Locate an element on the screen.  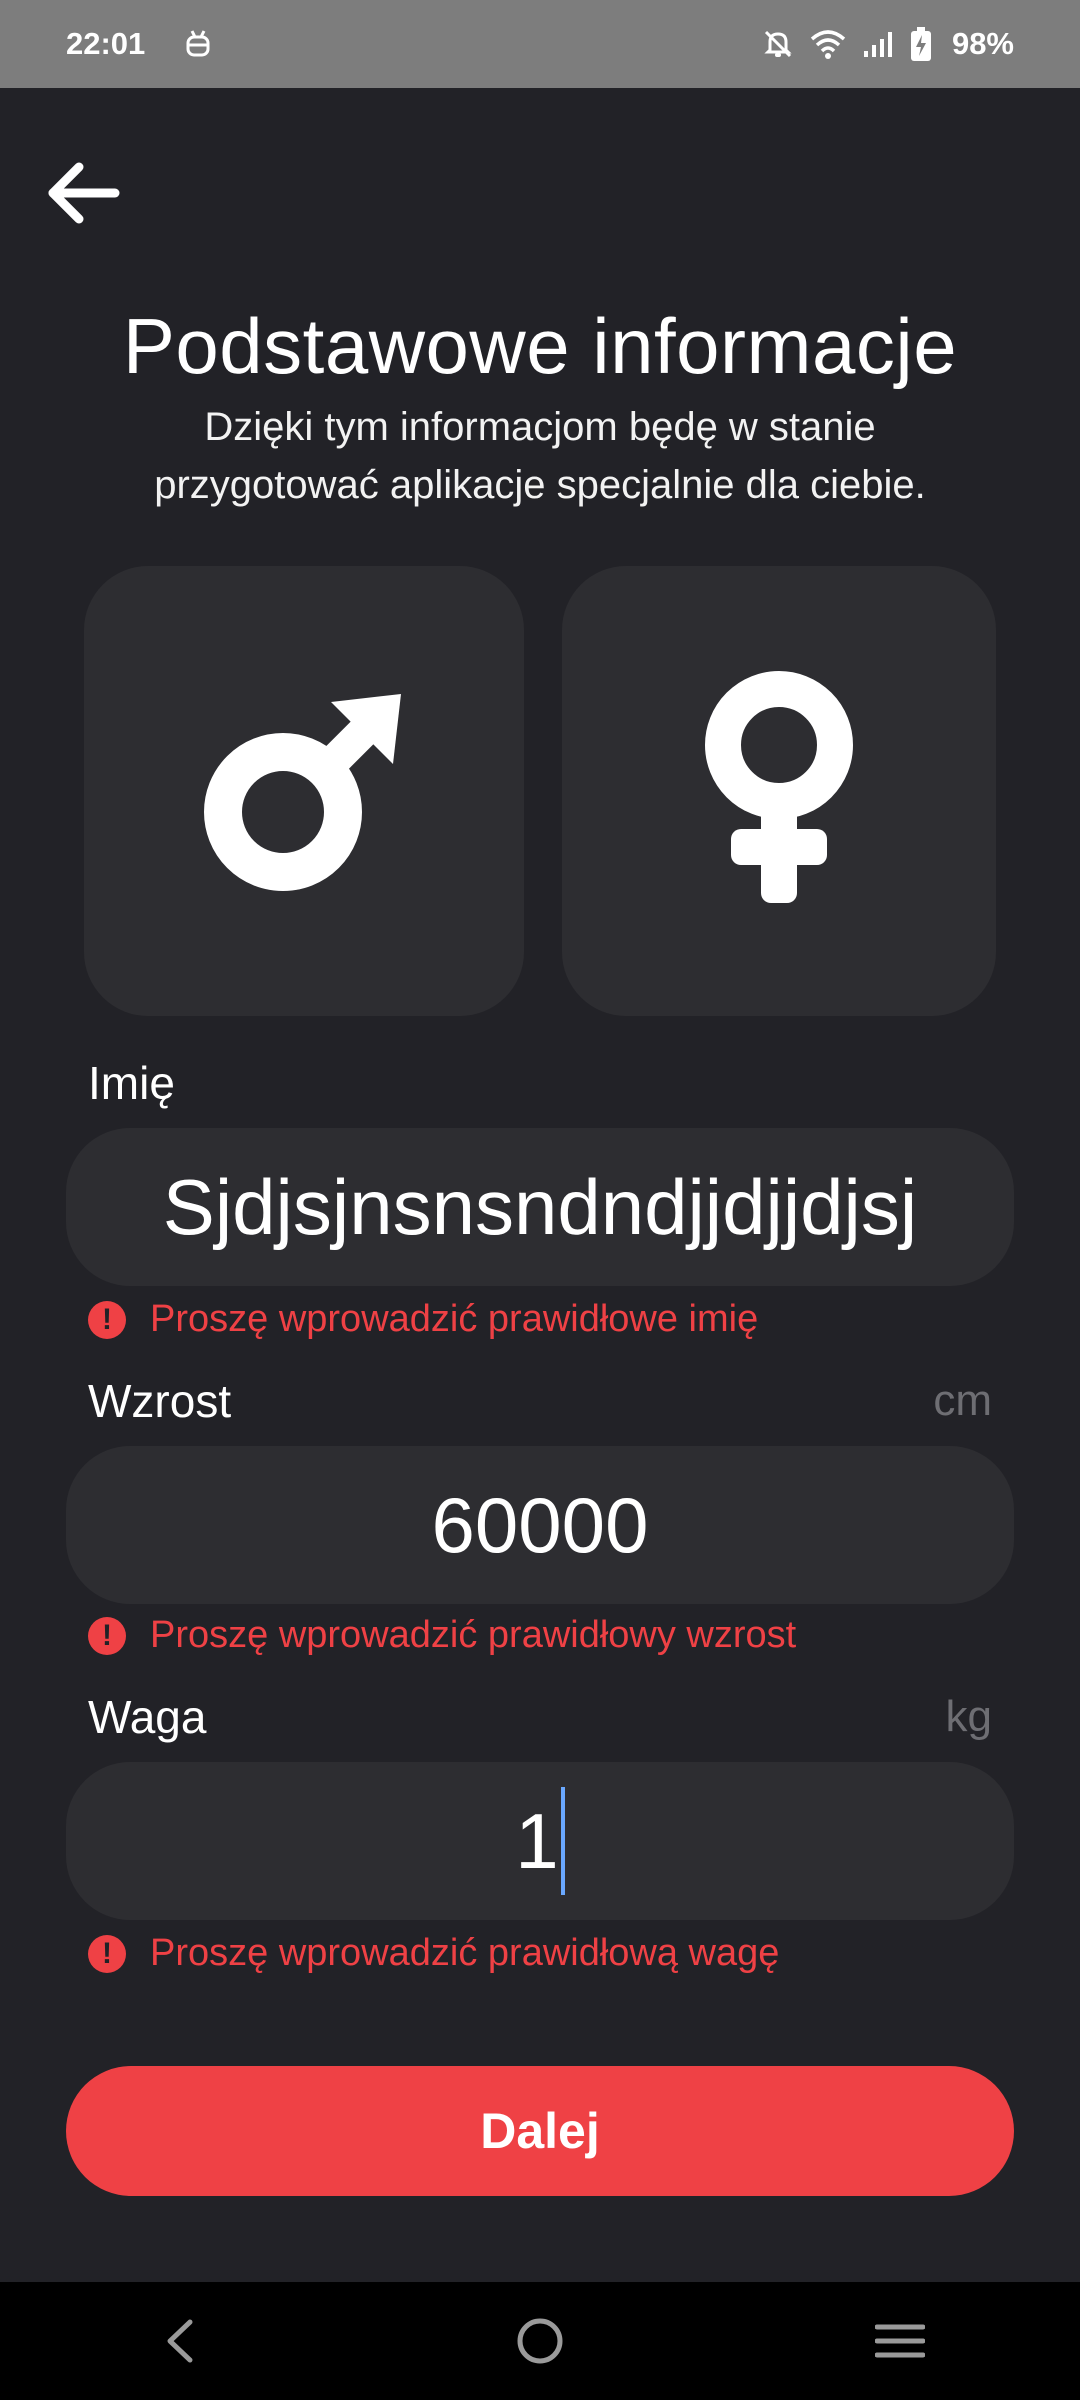
weight-input: 1 is located at coordinates (540, 1841).